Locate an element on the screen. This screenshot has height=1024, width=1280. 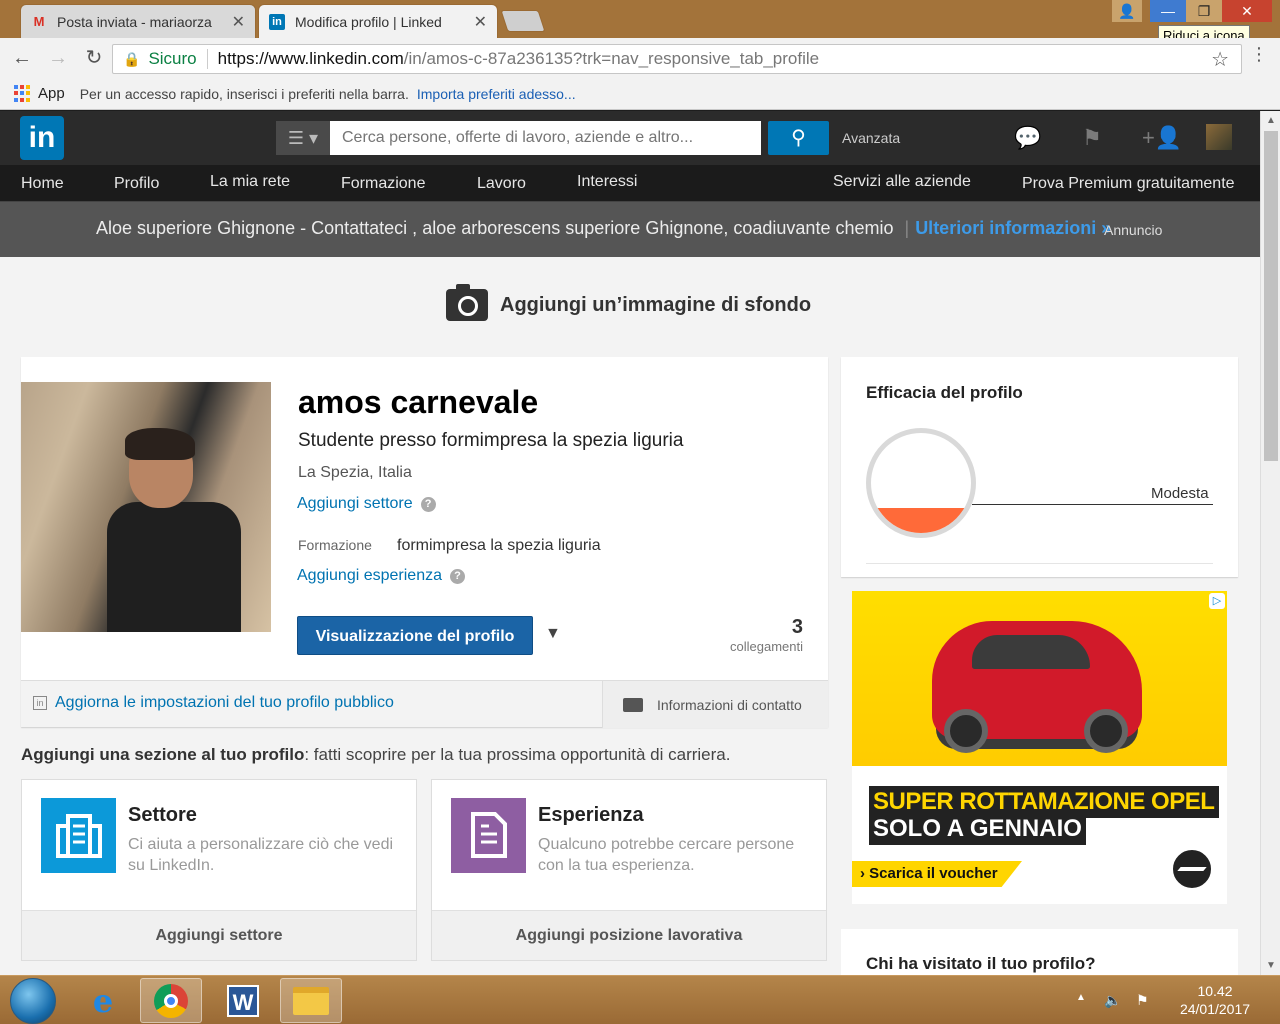
add-background-label: Aggiungi un’immagine di sfondo is located at coordinates (656, 304).